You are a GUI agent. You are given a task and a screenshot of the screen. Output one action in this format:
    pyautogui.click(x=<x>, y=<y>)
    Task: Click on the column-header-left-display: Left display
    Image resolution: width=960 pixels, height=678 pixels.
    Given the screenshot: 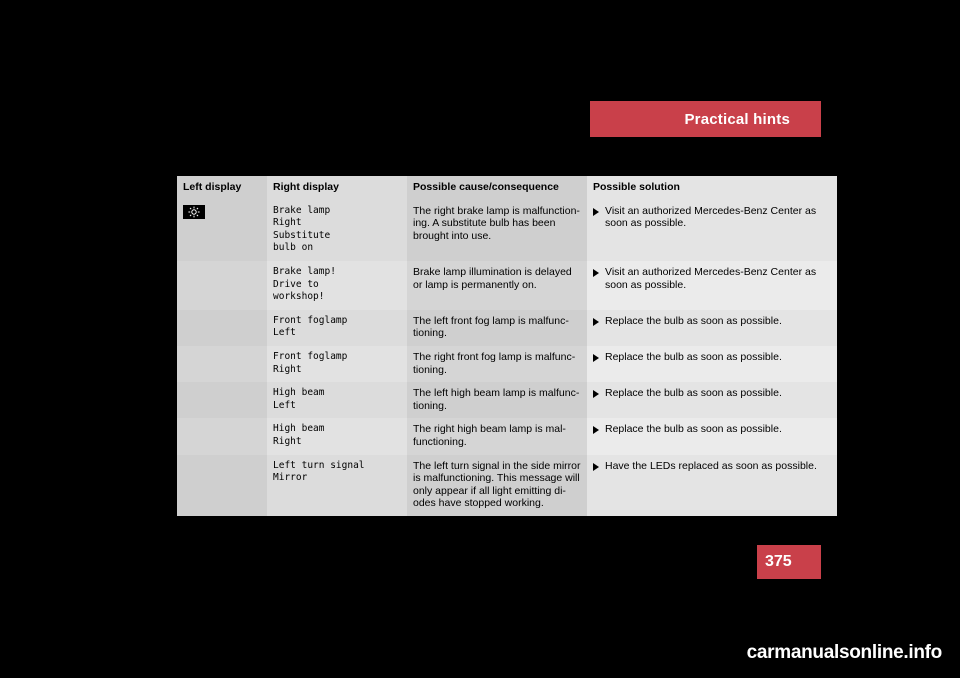 What is the action you would take?
    pyautogui.click(x=222, y=188)
    